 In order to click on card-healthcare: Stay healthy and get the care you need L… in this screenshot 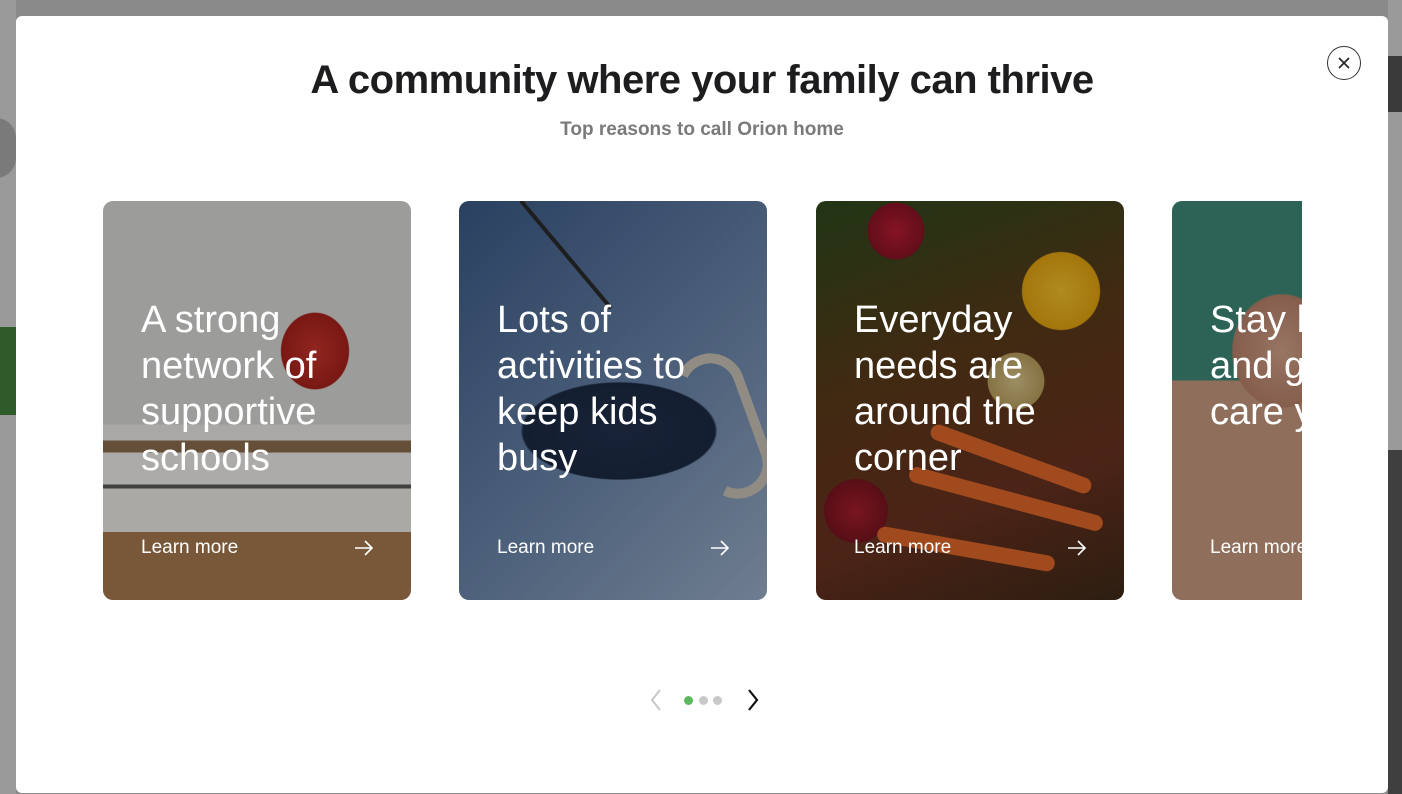, I will do `click(1237, 400)`.